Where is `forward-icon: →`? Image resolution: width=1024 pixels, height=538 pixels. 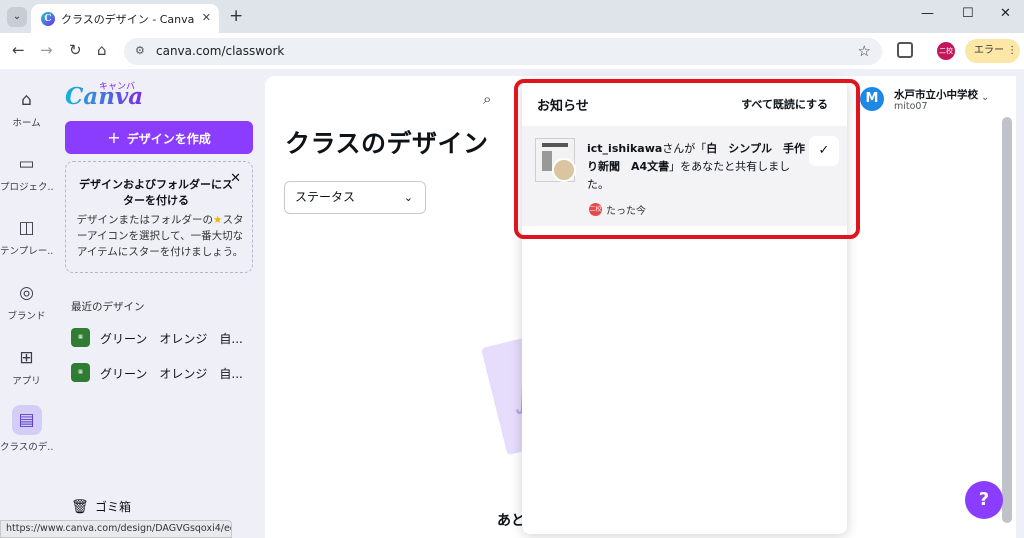
forward-icon: → is located at coordinates (46, 50).